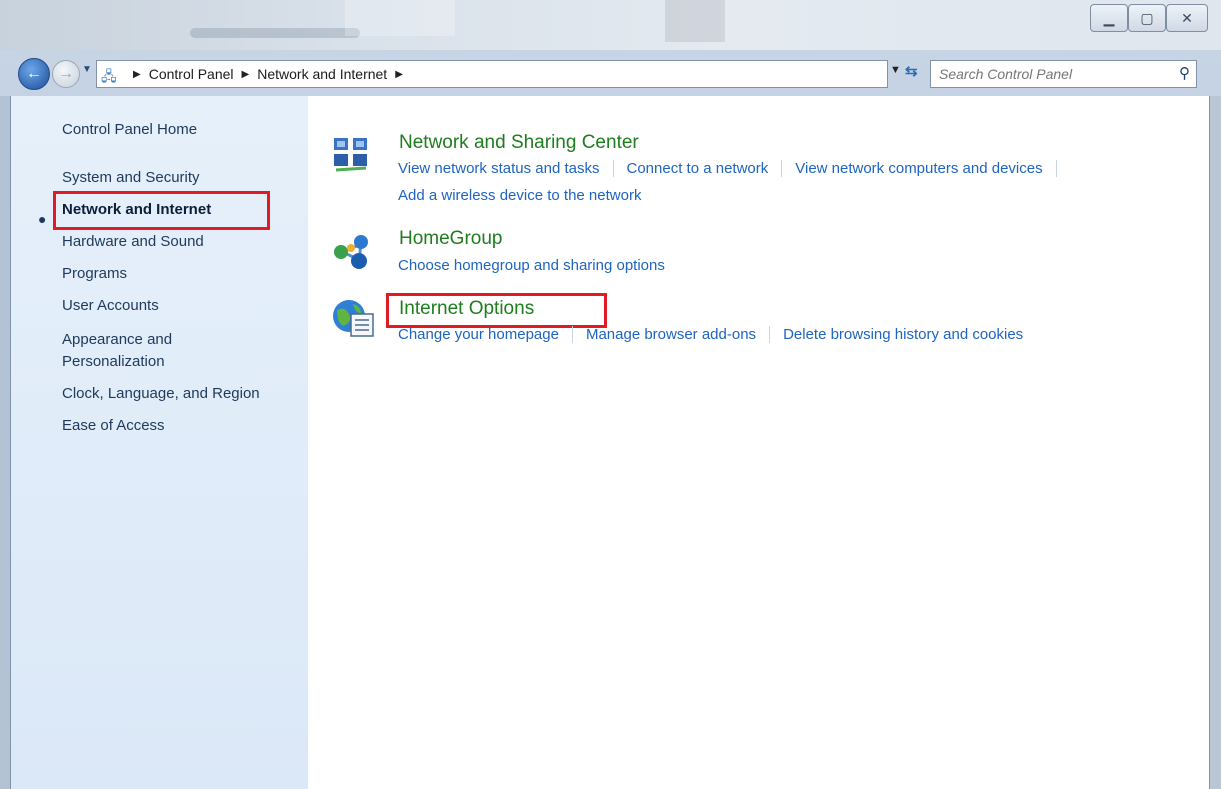  I want to click on control-panel-icon: 🖧, so click(109, 76).